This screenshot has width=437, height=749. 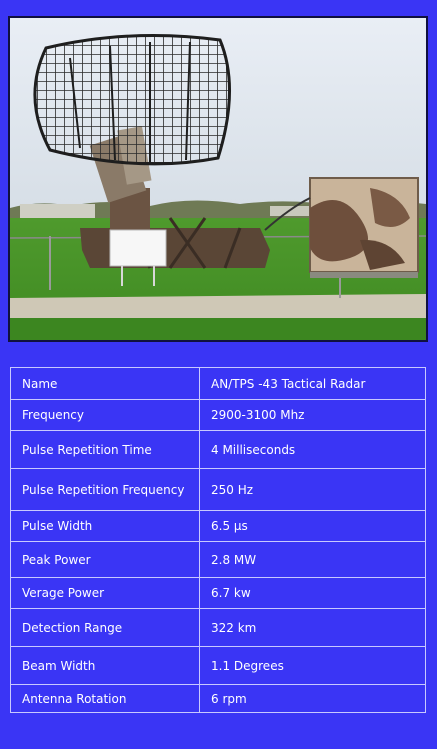 What do you see at coordinates (312, 627) in the screenshot?
I see `spec-value: 322 km` at bounding box center [312, 627].